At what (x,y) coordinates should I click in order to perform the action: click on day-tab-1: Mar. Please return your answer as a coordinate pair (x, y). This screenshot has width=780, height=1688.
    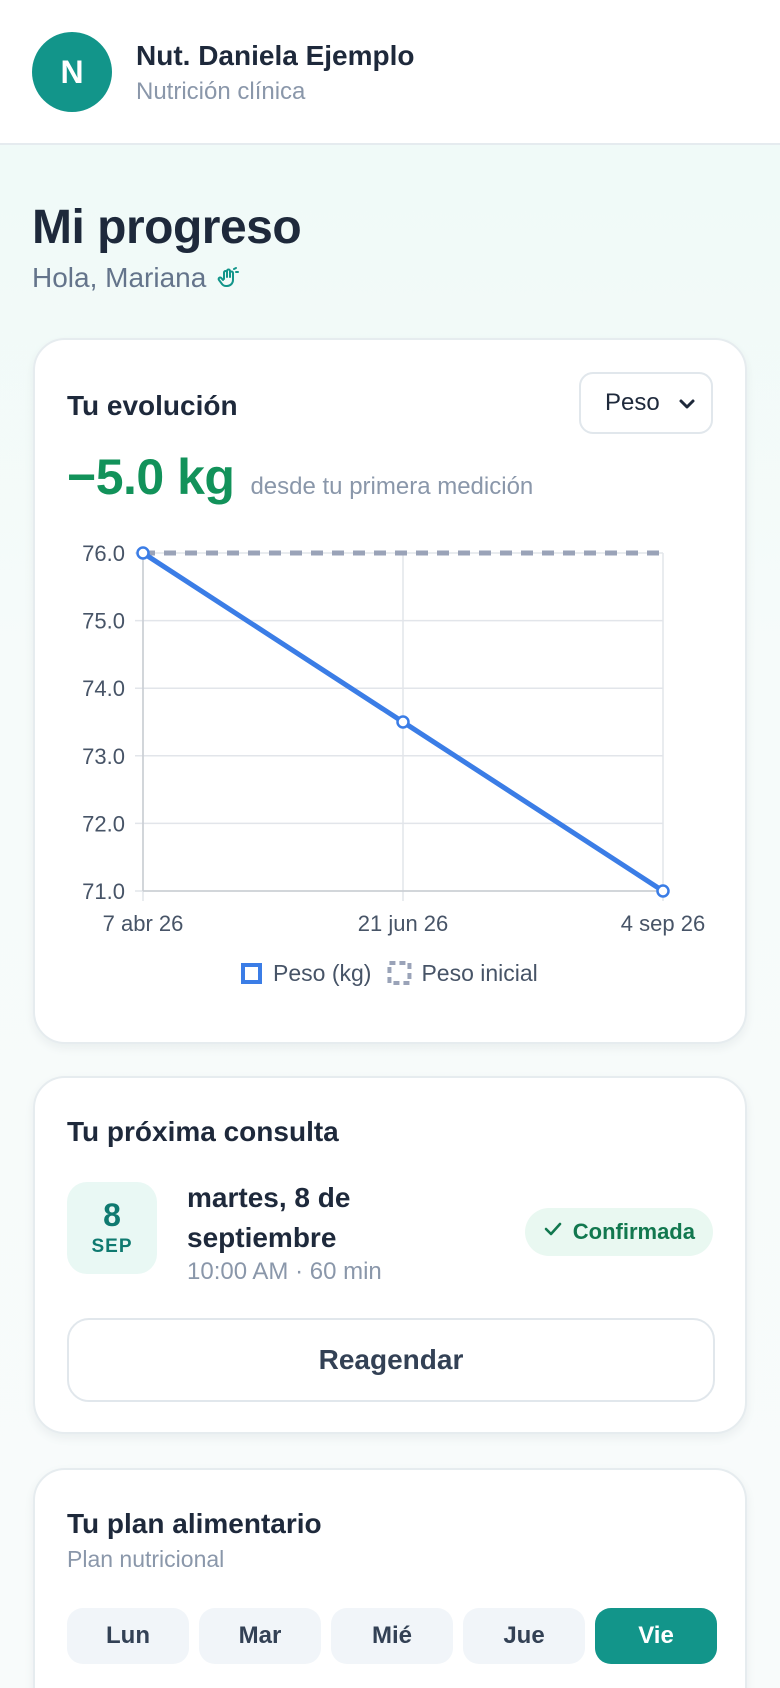
    Looking at the image, I should click on (260, 1636).